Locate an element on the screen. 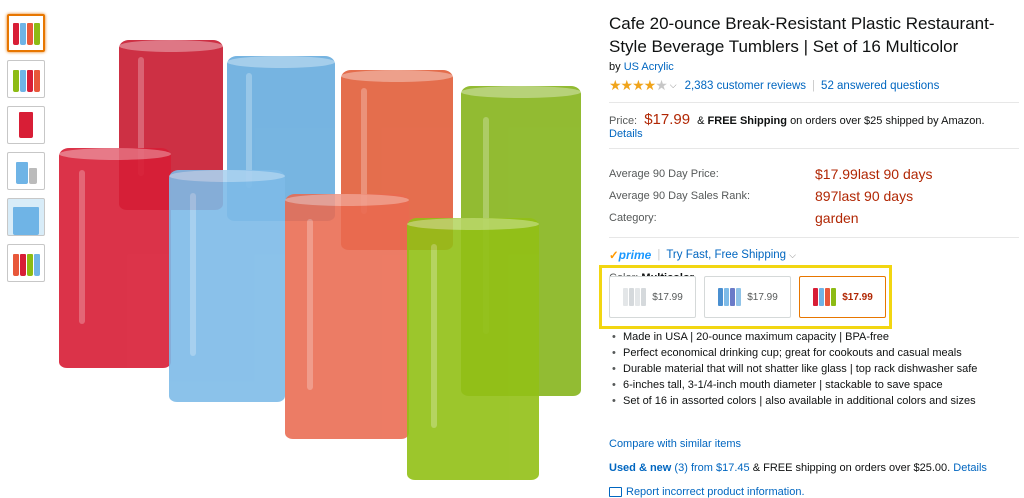 This screenshot has width=1024, height=498. prime-logo: prime is located at coordinates (635, 255).